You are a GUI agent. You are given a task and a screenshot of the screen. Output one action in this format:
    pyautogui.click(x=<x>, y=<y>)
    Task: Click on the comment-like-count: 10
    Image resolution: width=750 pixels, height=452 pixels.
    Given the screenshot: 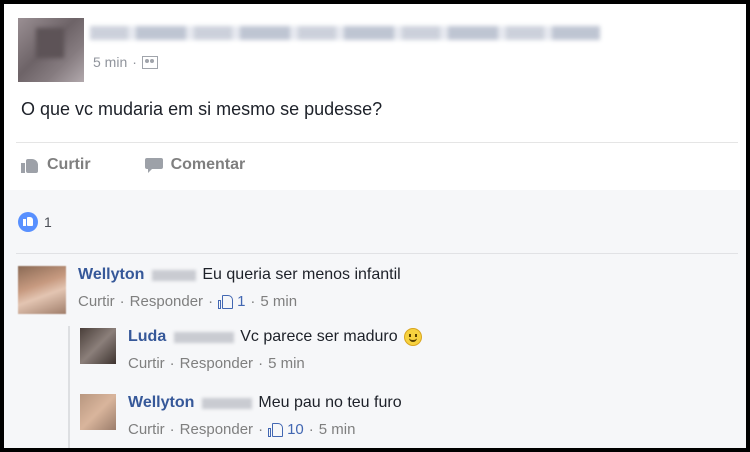 What is the action you would take?
    pyautogui.click(x=295, y=429)
    